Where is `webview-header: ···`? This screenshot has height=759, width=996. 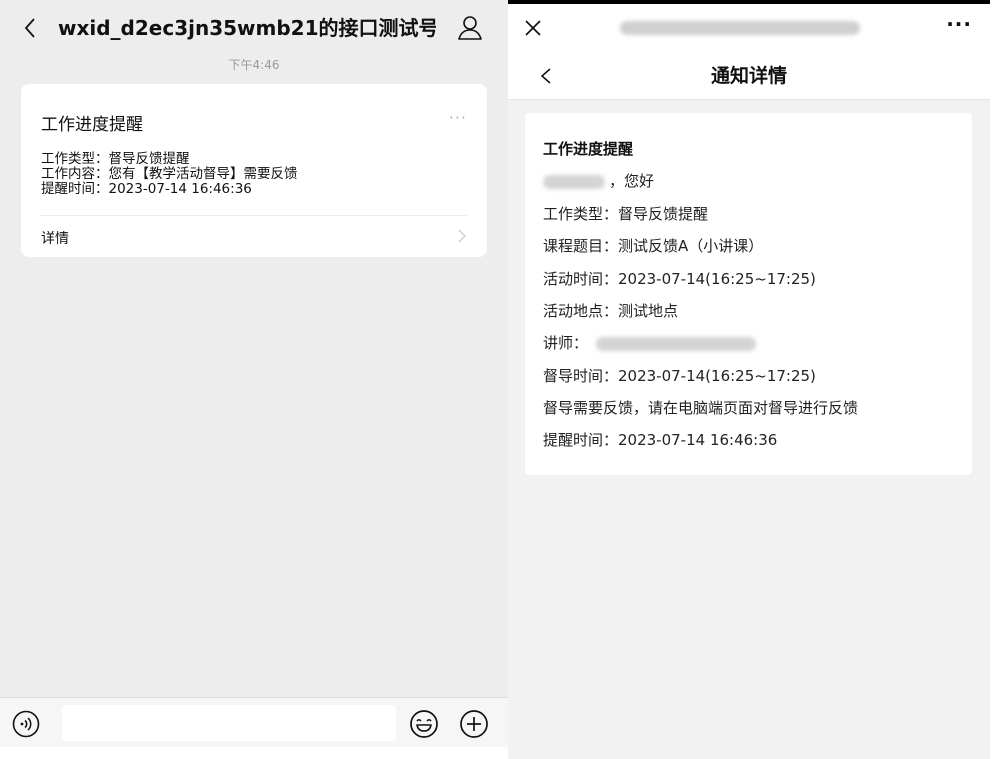 webview-header: ··· is located at coordinates (749, 28).